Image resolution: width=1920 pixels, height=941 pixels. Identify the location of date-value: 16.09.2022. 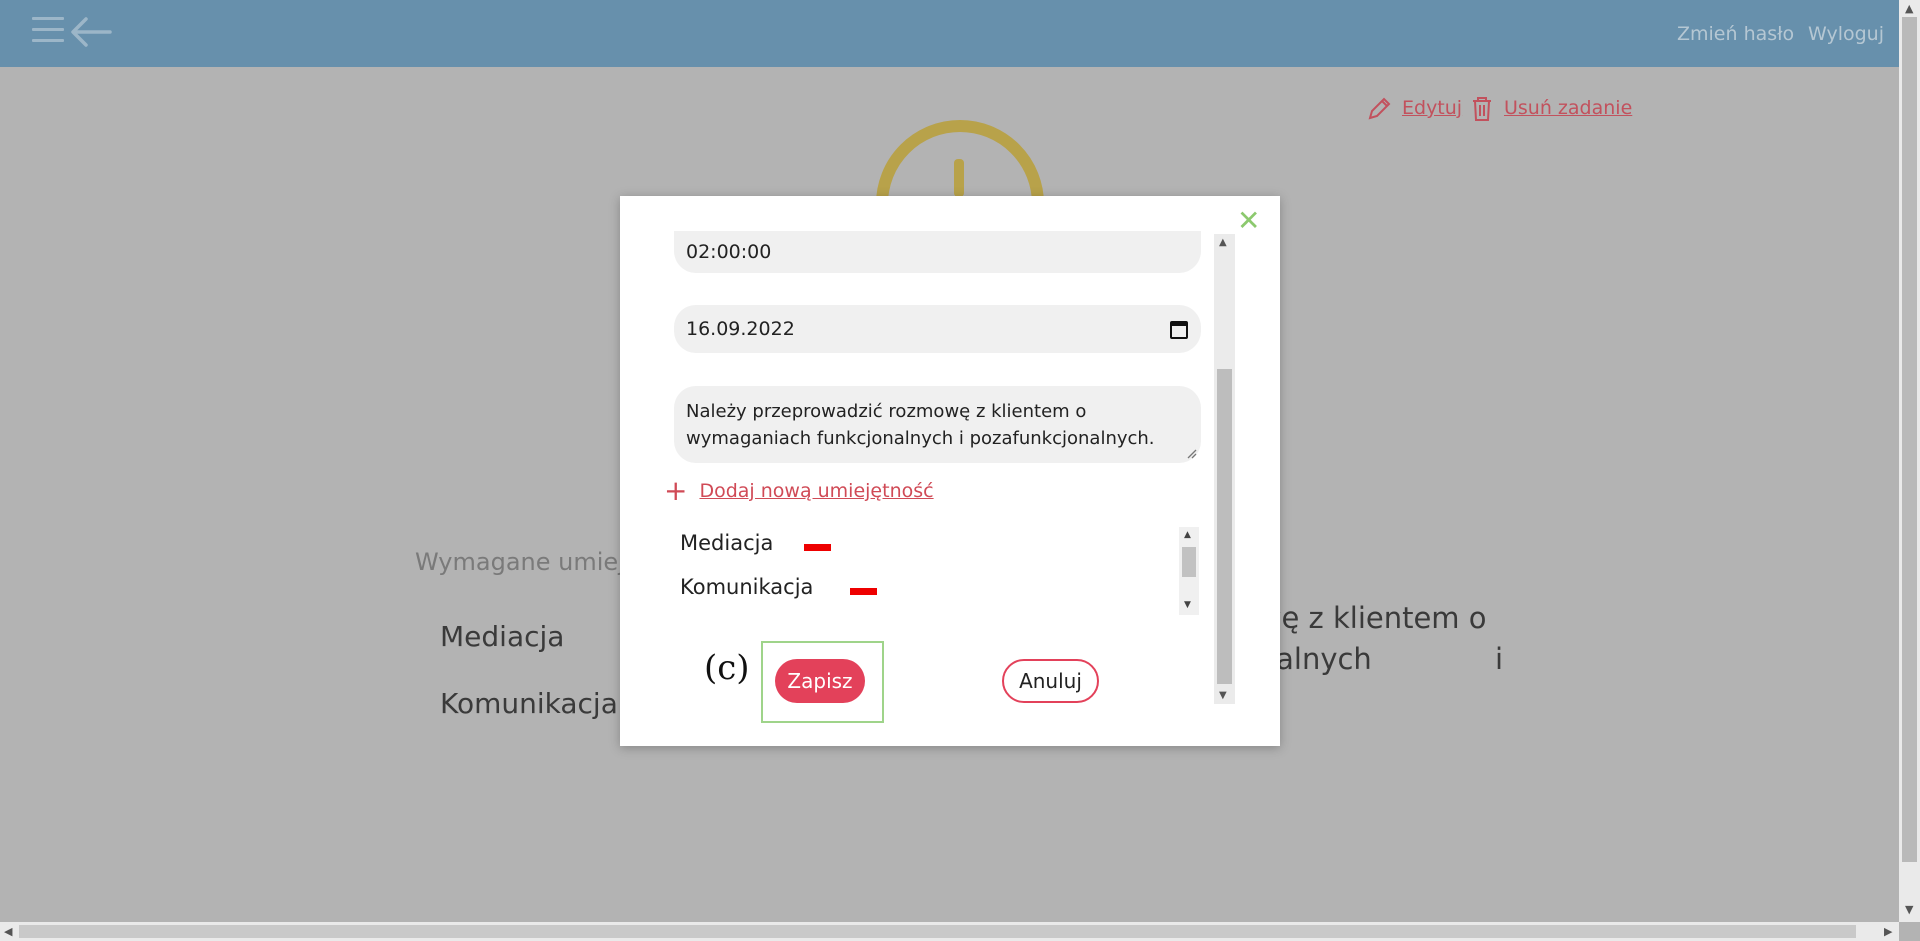
(740, 329).